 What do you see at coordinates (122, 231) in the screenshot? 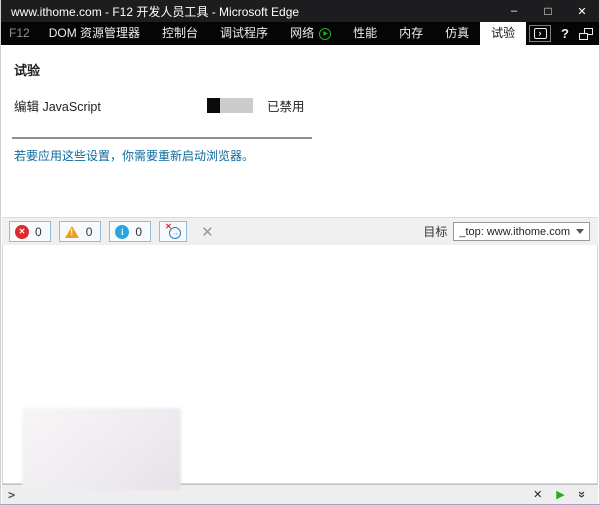
I see `info-icon: i` at bounding box center [122, 231].